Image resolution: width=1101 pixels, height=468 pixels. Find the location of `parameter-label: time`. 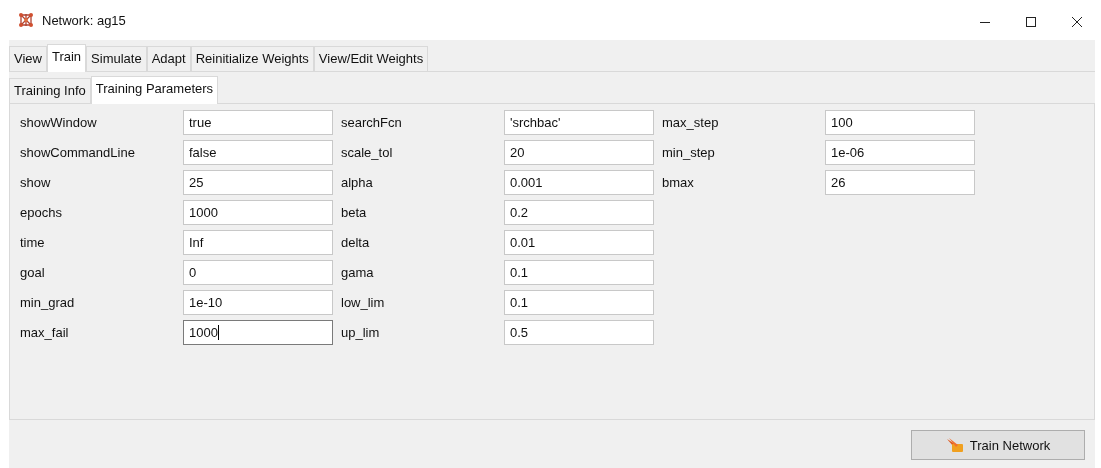

parameter-label: time is located at coordinates (33, 242).